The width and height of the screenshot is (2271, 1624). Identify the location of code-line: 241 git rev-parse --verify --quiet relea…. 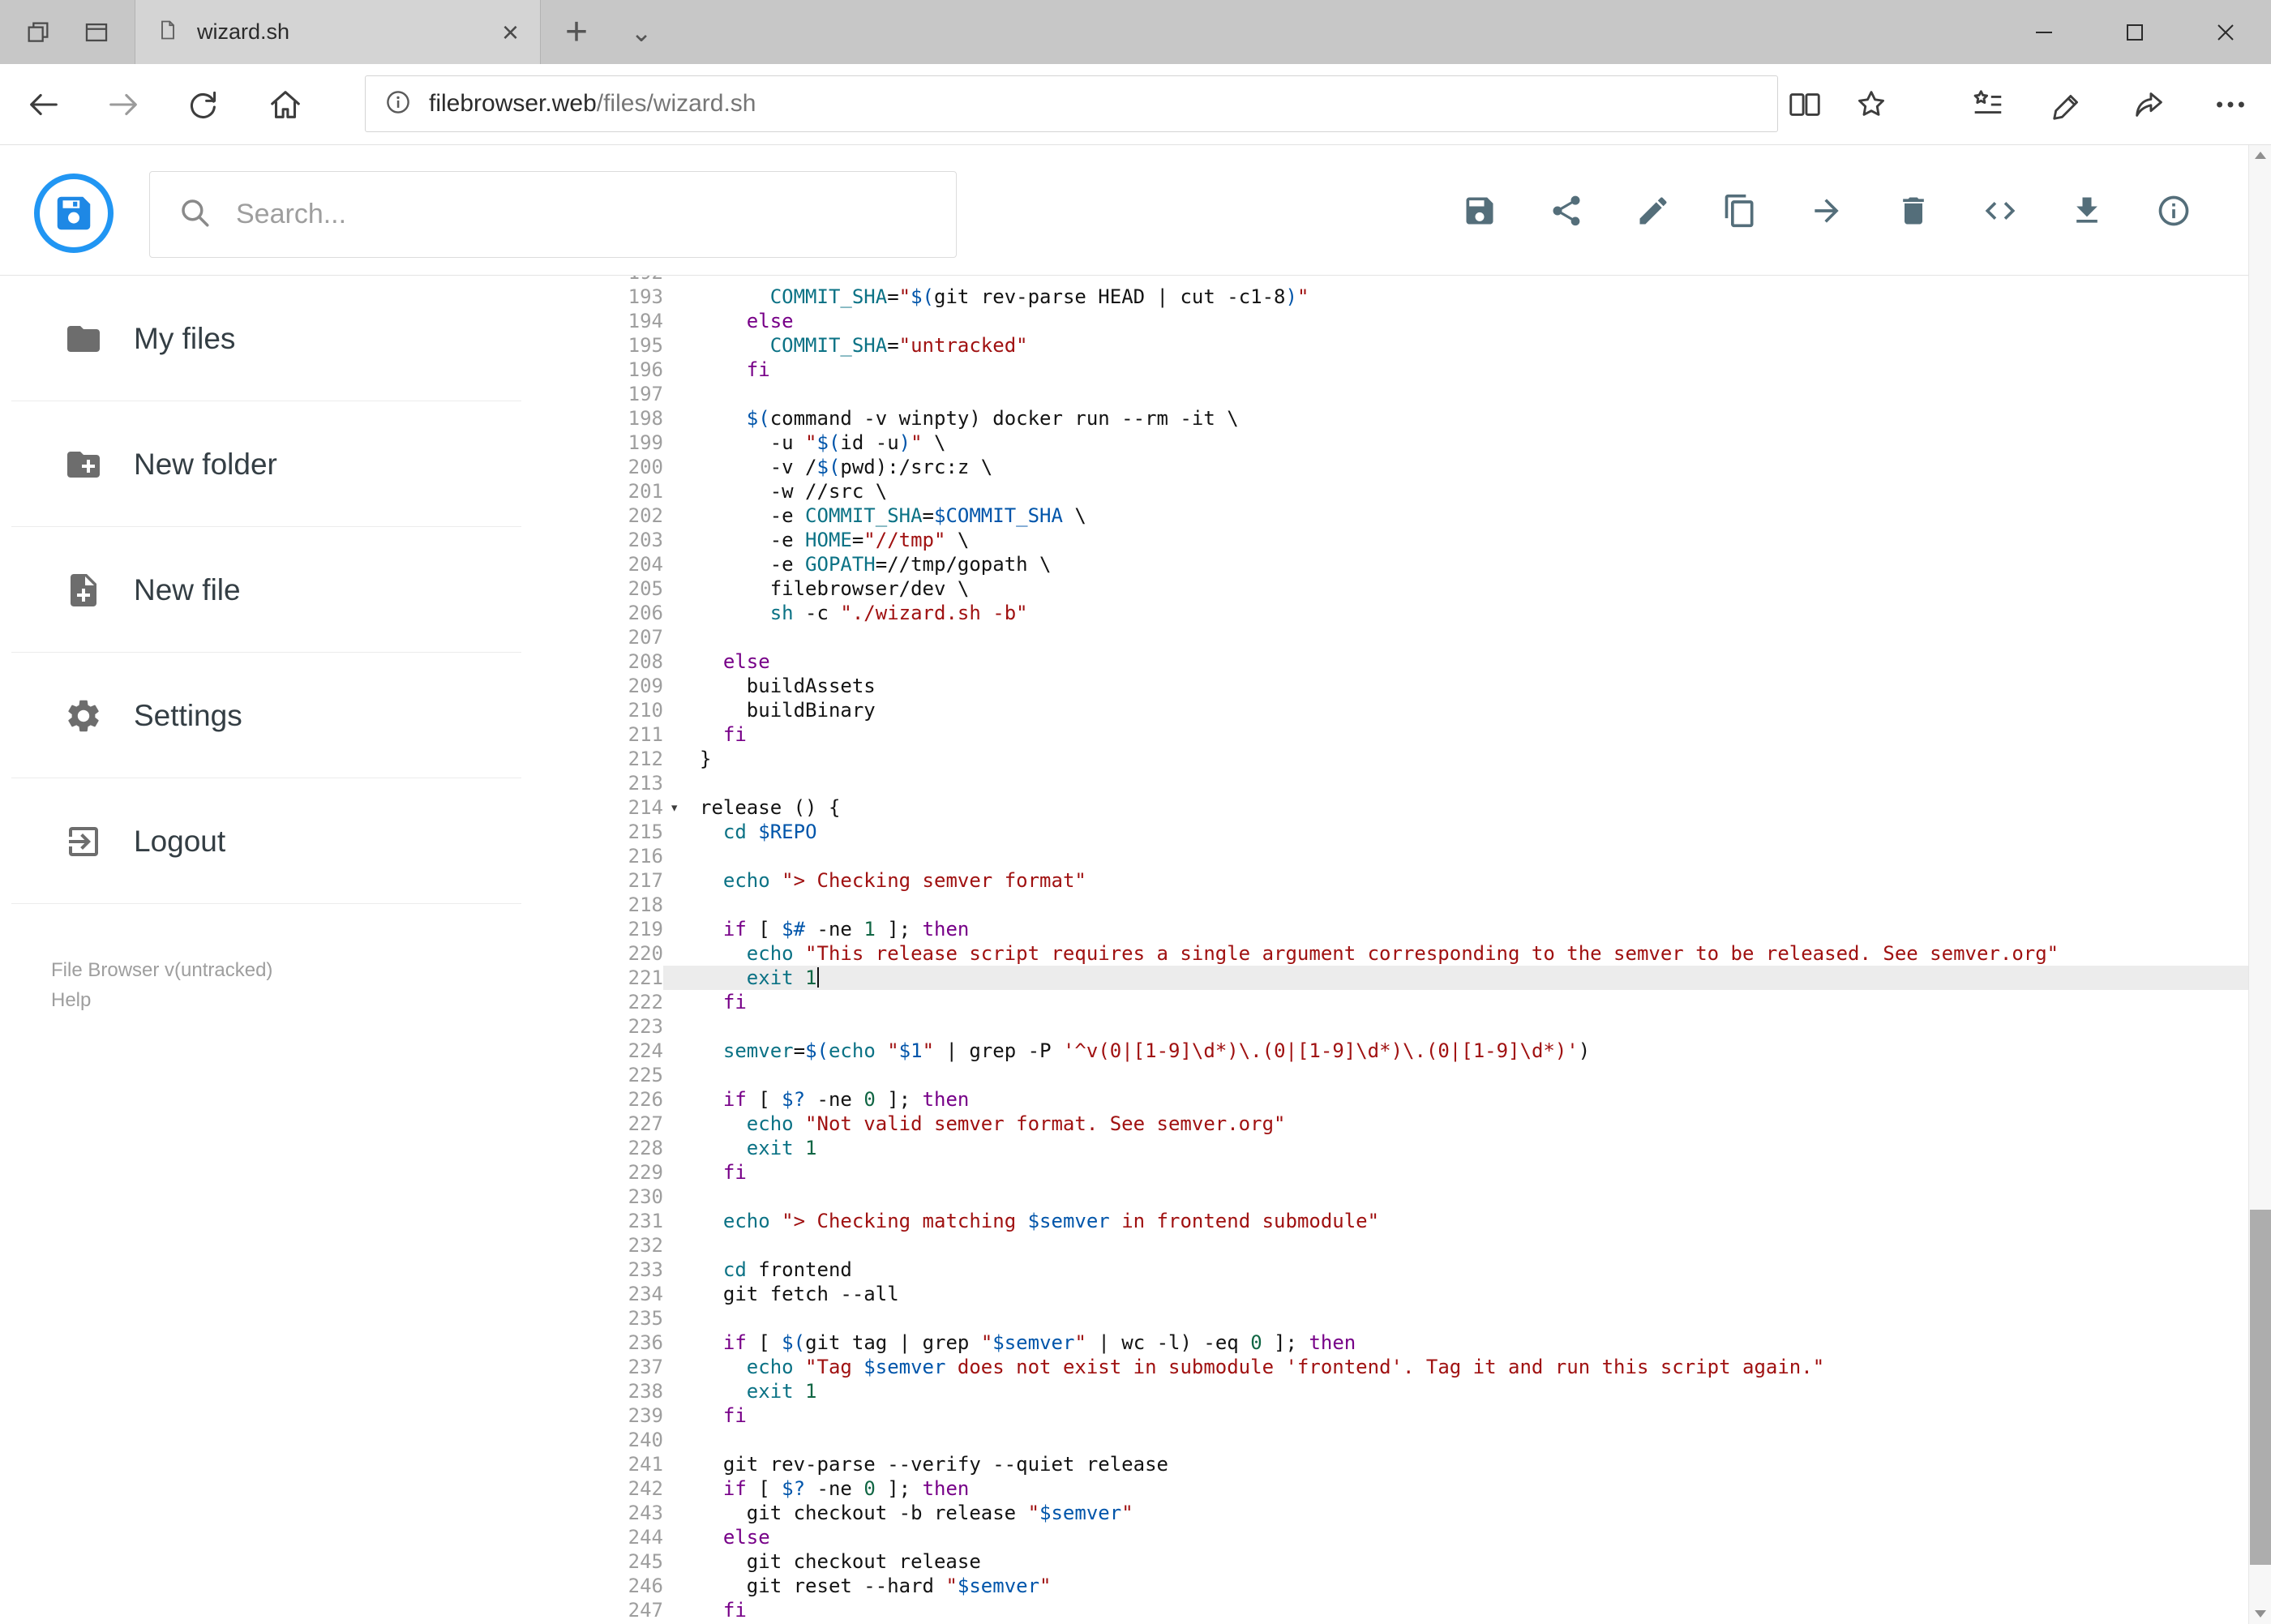
(1384, 1464).